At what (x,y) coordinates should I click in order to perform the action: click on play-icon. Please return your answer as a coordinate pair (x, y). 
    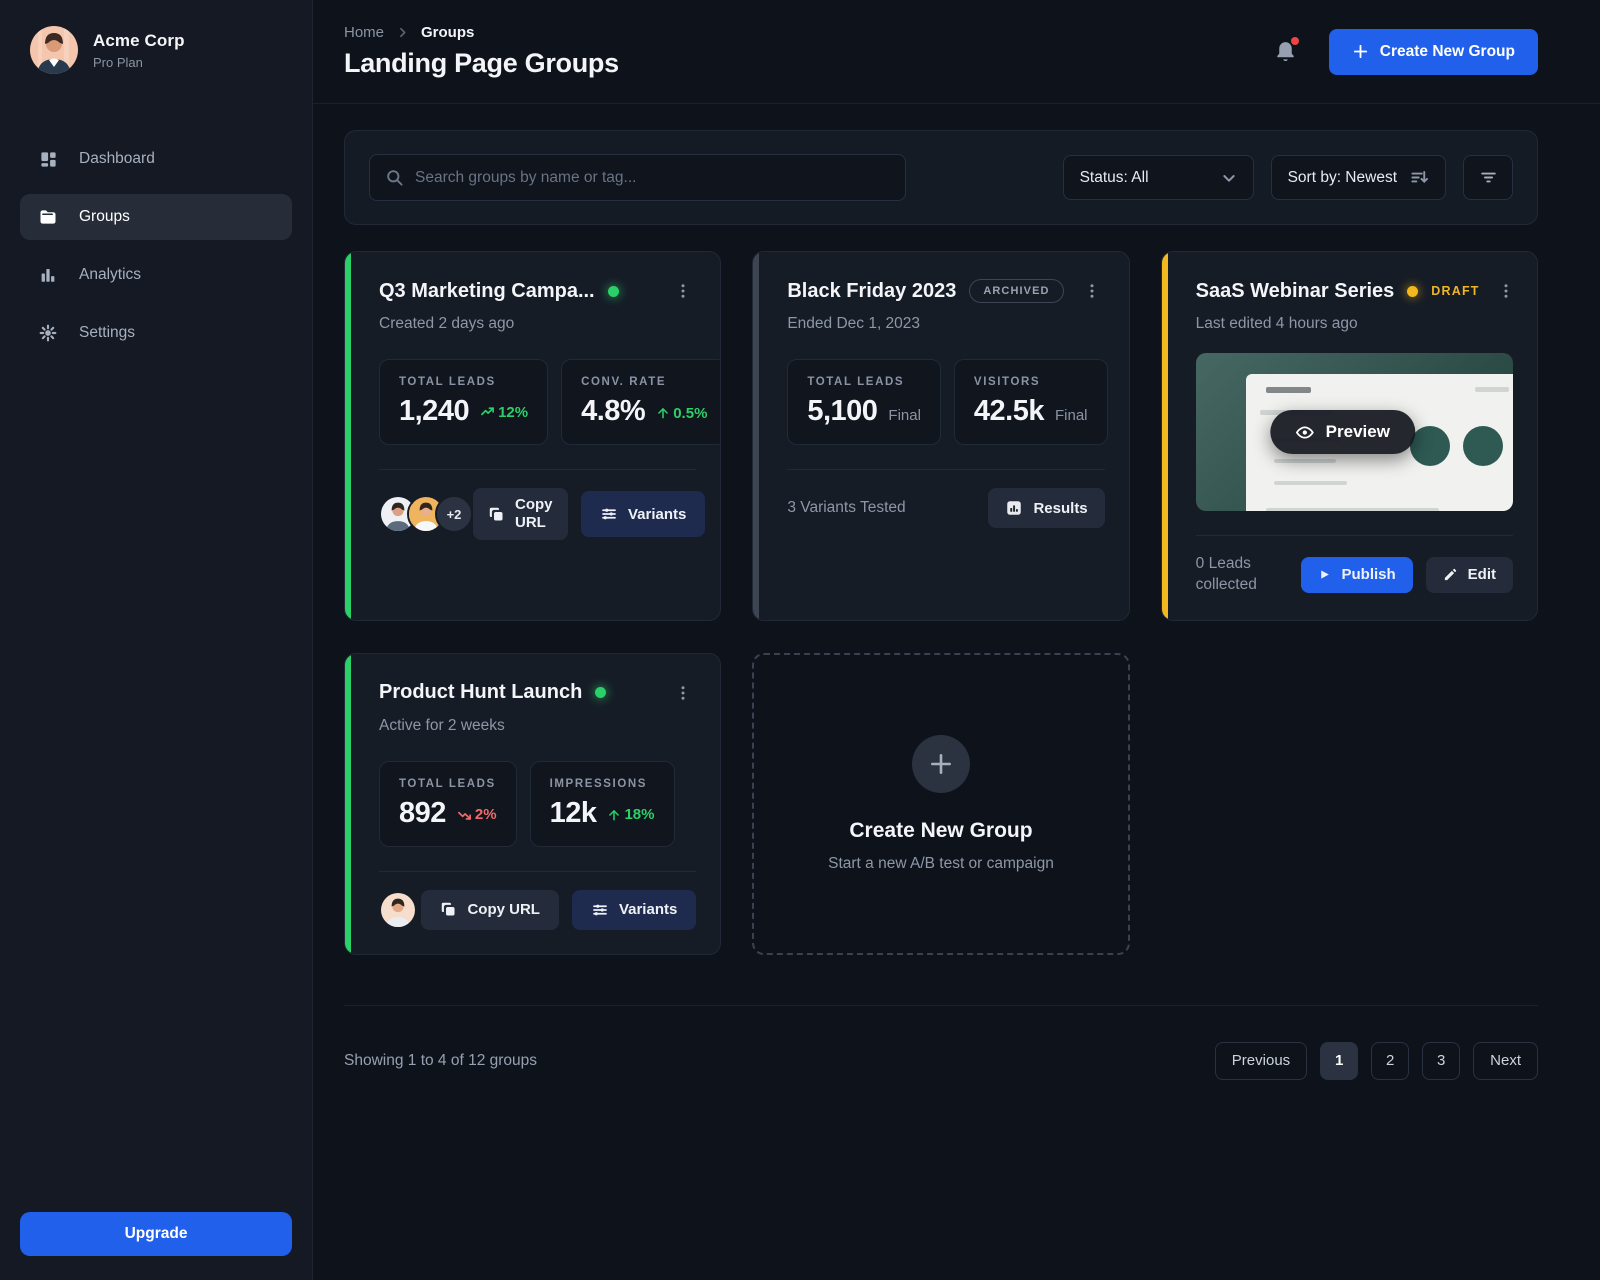
    Looking at the image, I should click on (1324, 574).